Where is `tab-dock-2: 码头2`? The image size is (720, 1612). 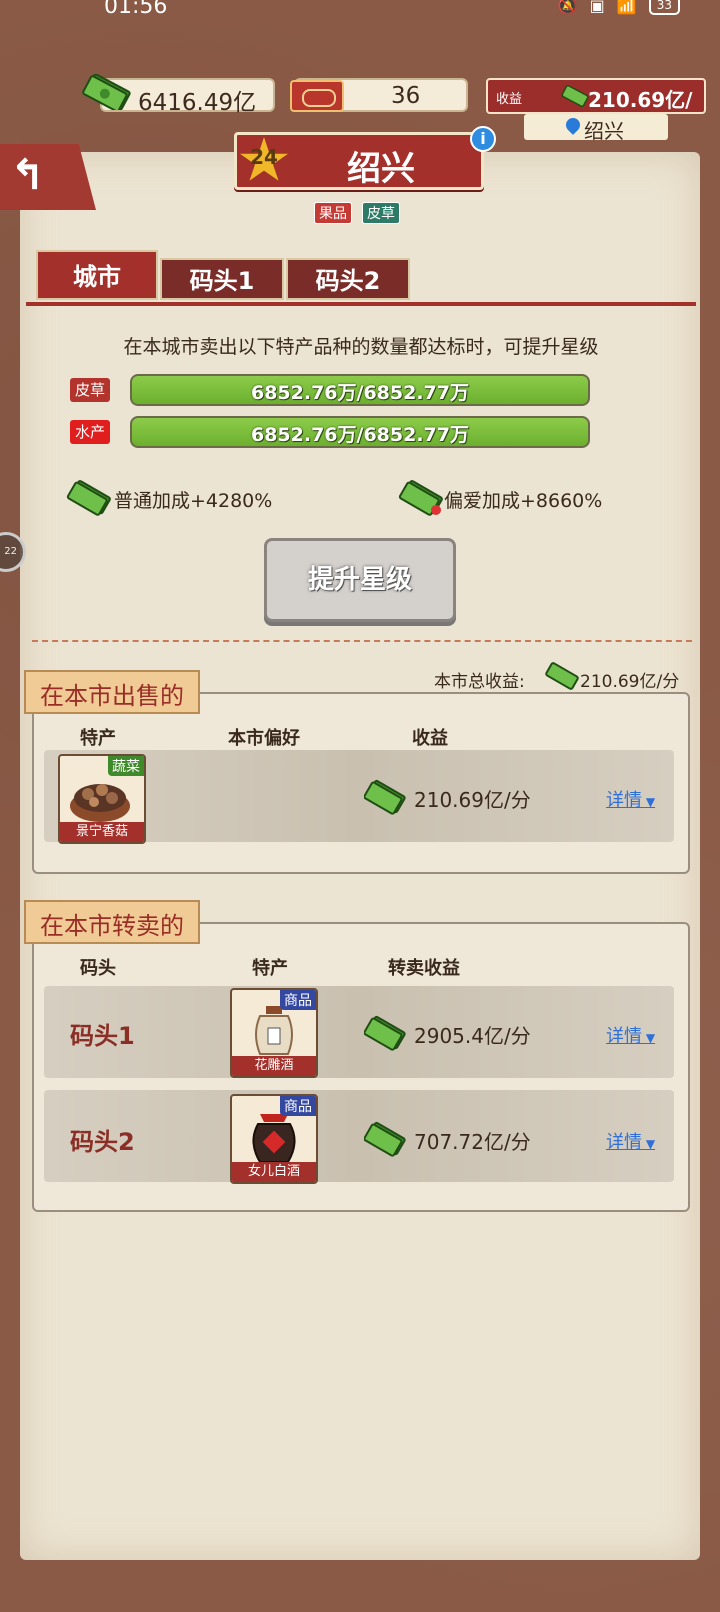
tab-dock-2: 码头2 is located at coordinates (348, 279).